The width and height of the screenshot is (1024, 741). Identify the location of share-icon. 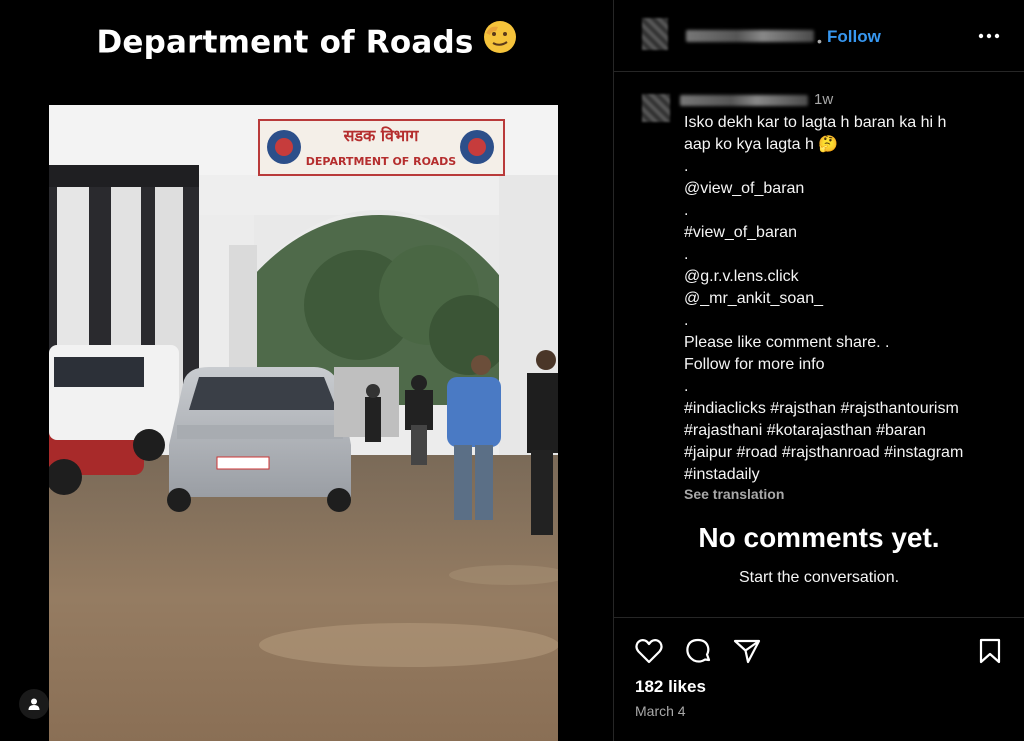
(747, 651).